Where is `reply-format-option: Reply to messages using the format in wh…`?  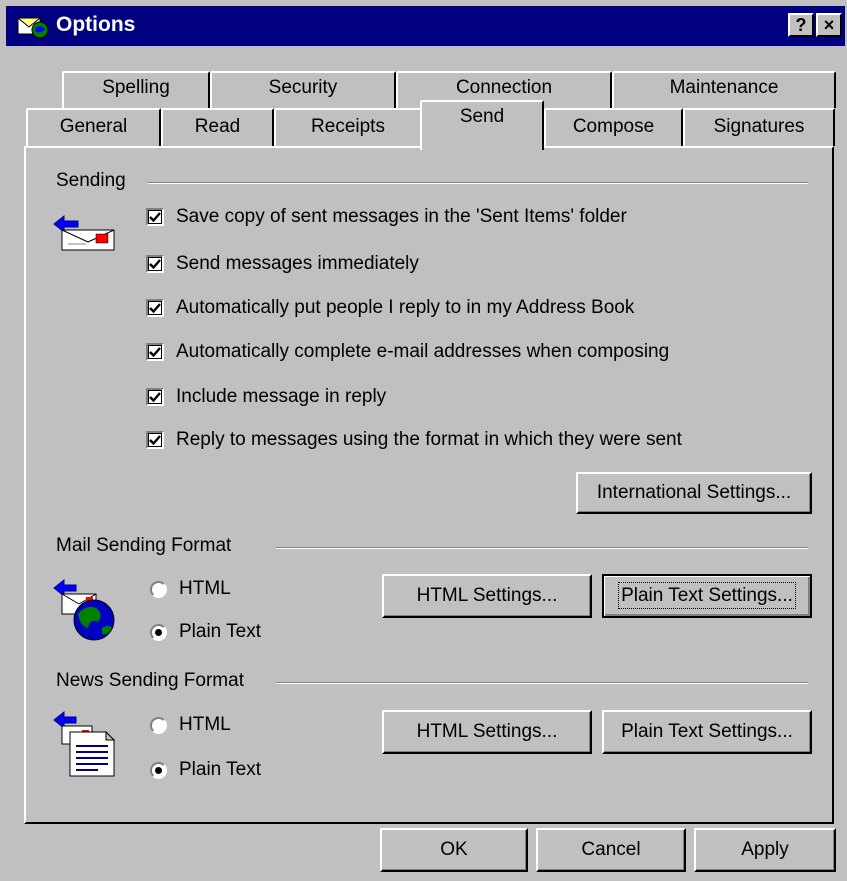 reply-format-option: Reply to messages using the format in wh… is located at coordinates (414, 440).